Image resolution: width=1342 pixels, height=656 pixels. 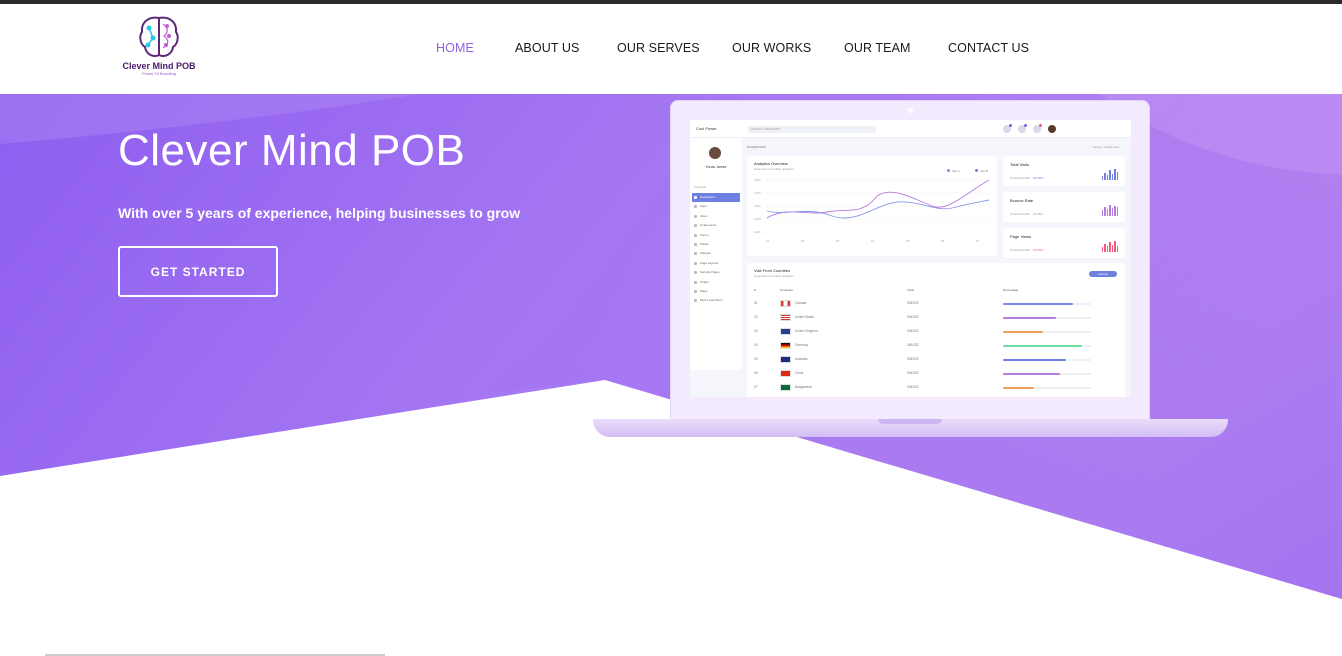 I want to click on row-country: United Kingdom, so click(x=806, y=331).